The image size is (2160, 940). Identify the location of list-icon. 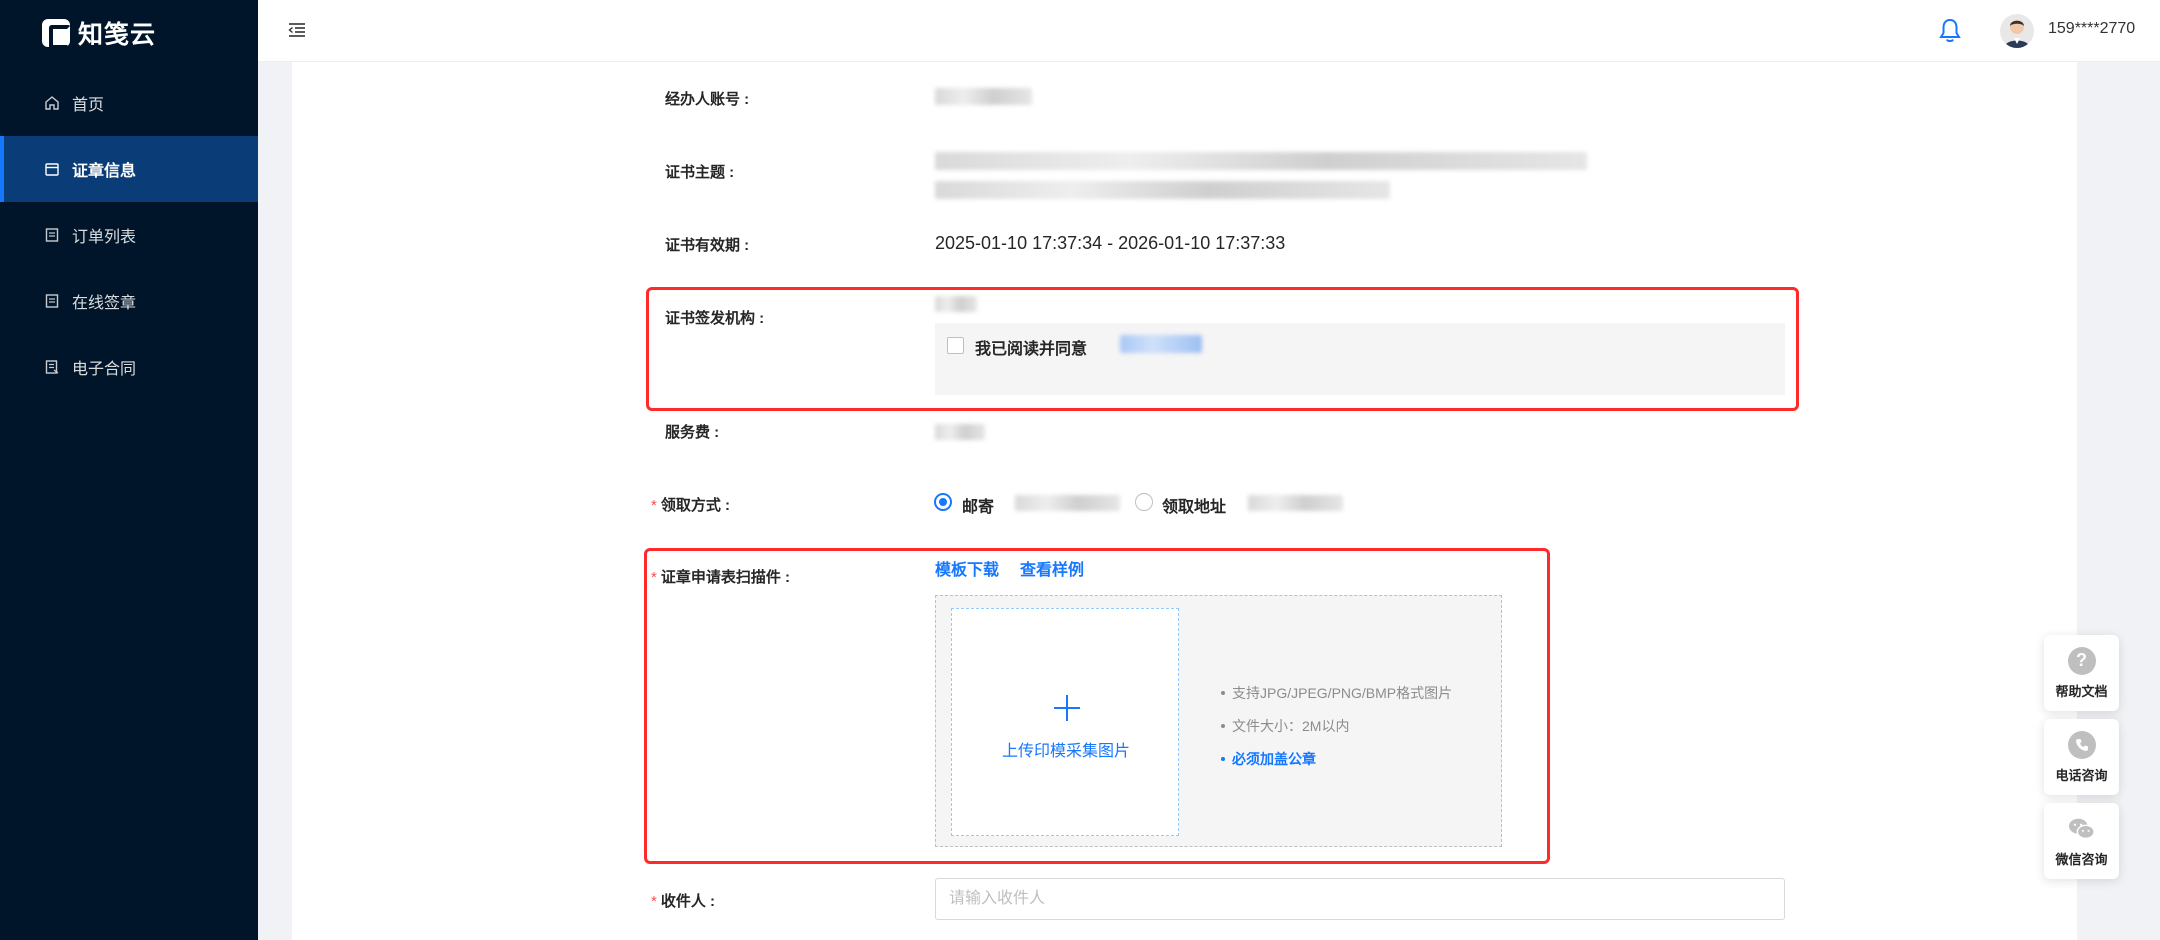
(52, 235).